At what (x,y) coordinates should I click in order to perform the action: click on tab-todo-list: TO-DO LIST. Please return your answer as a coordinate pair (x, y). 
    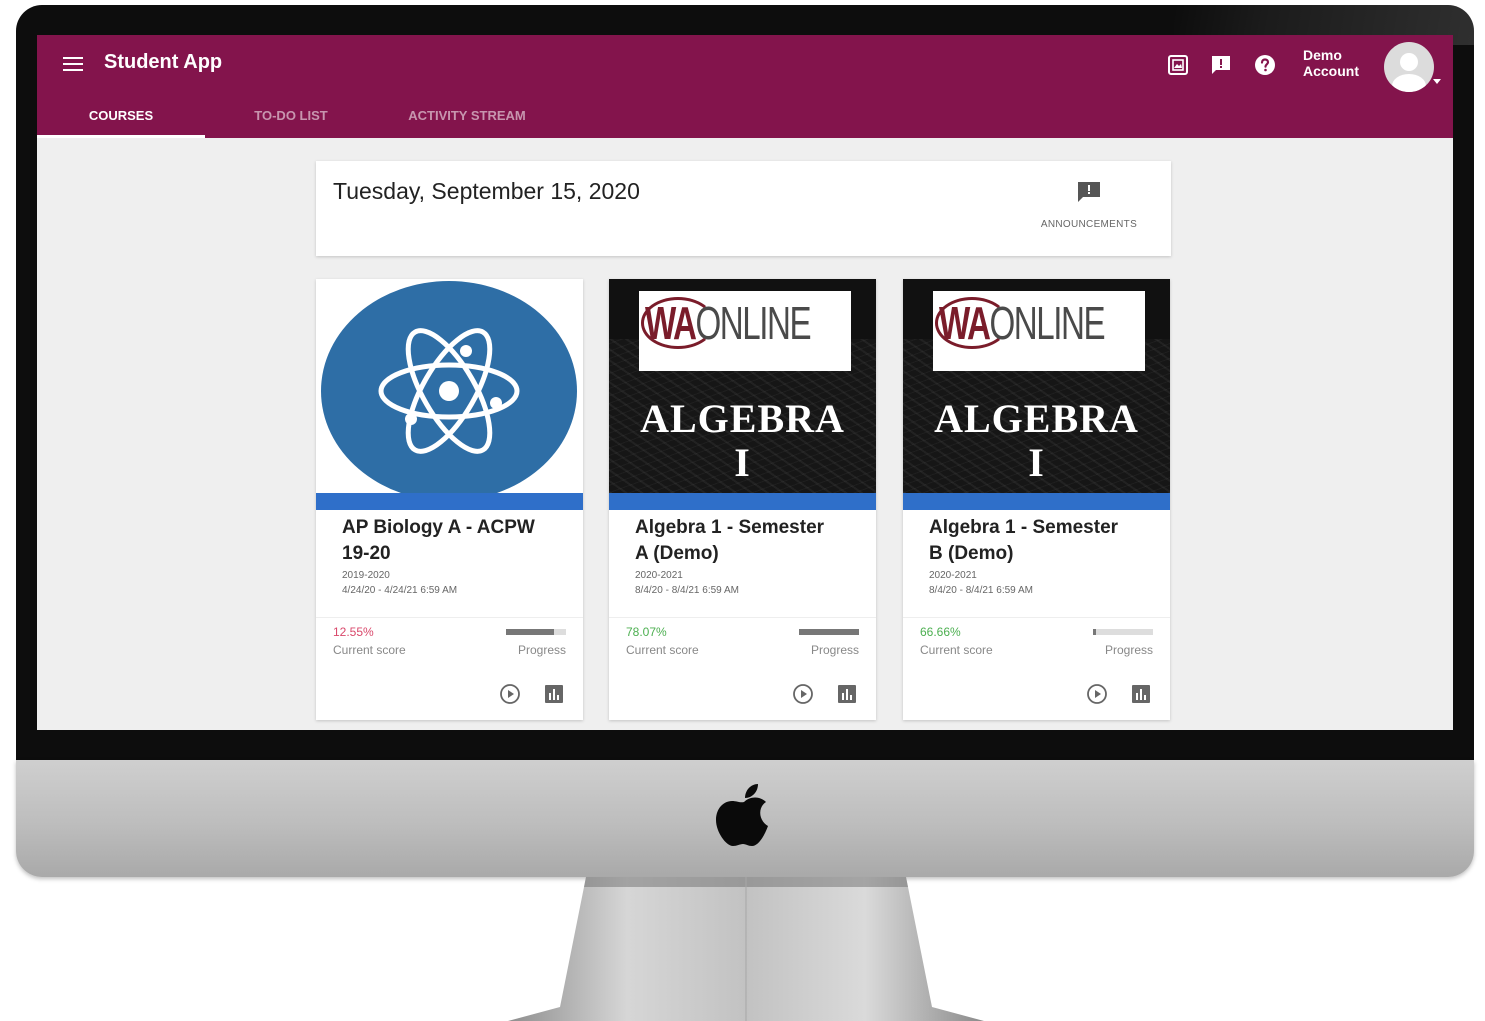
    Looking at the image, I should click on (291, 119).